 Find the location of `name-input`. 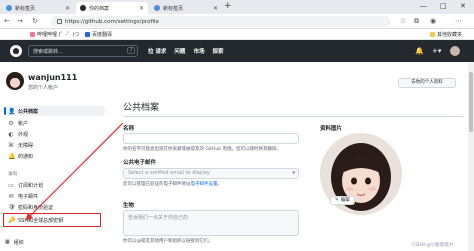

name-input is located at coordinates (211, 138).